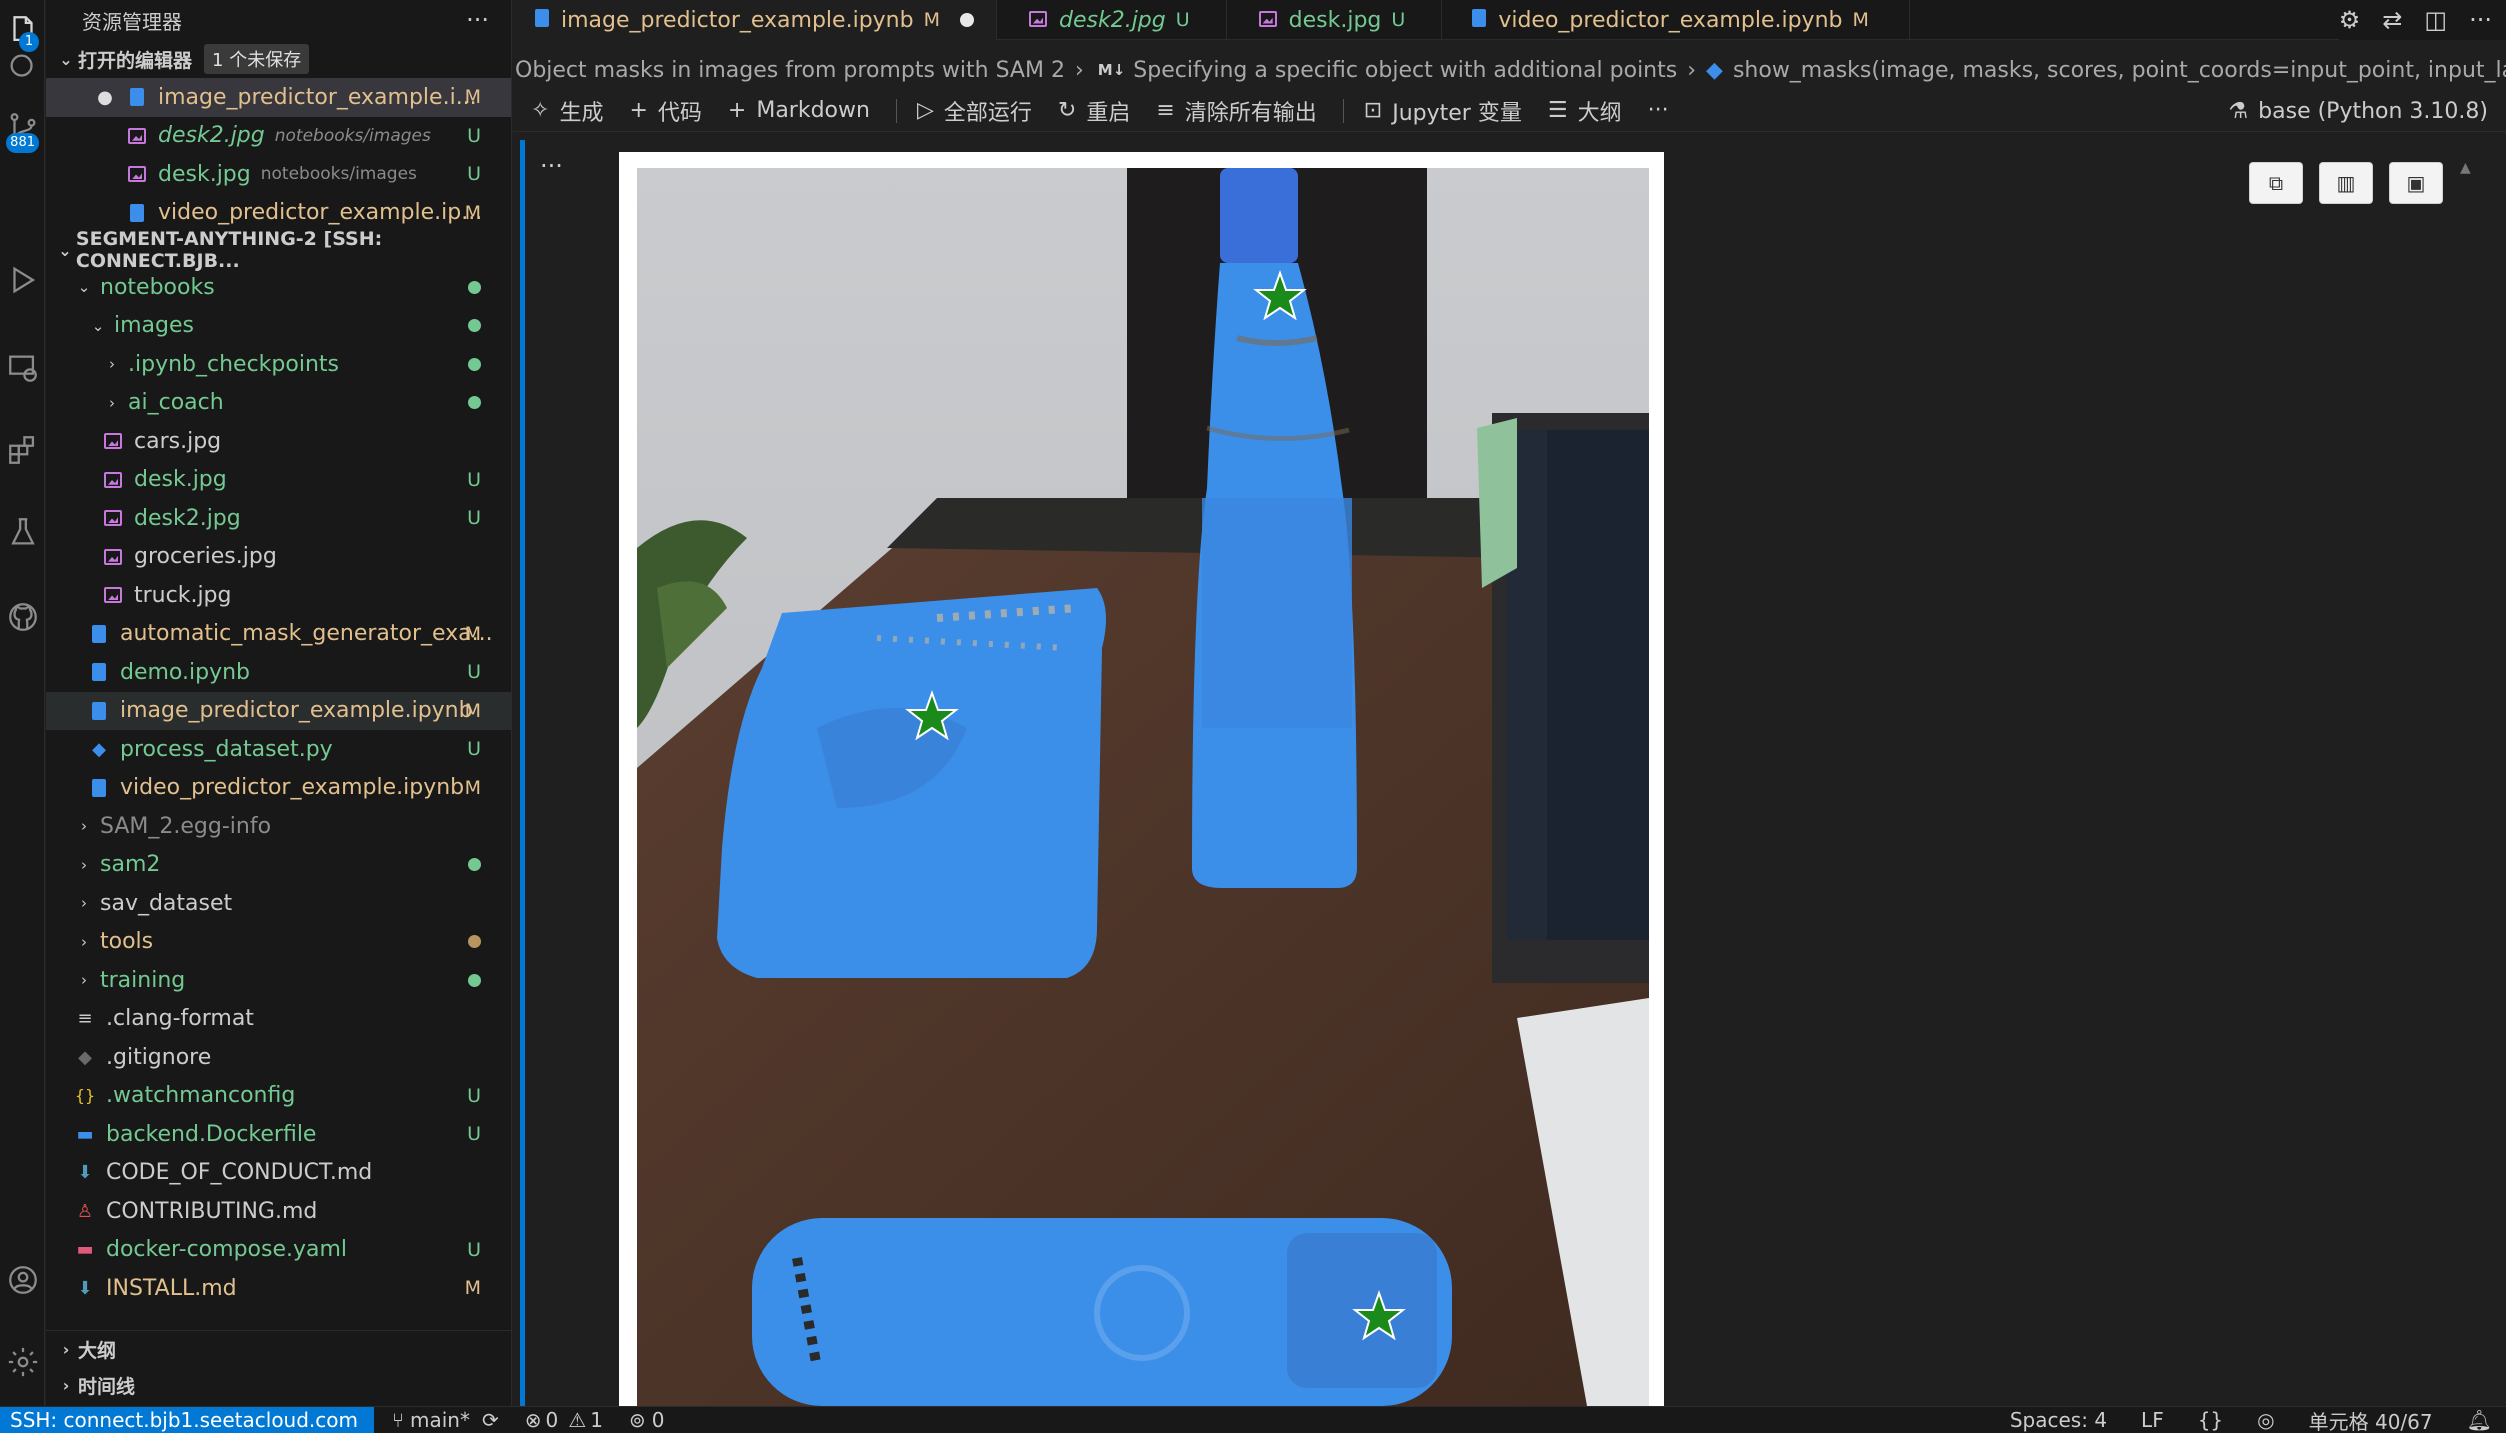 The height and width of the screenshot is (1433, 2506). I want to click on open-editor-item: video_predictor_example.ip... M, so click(278, 213).